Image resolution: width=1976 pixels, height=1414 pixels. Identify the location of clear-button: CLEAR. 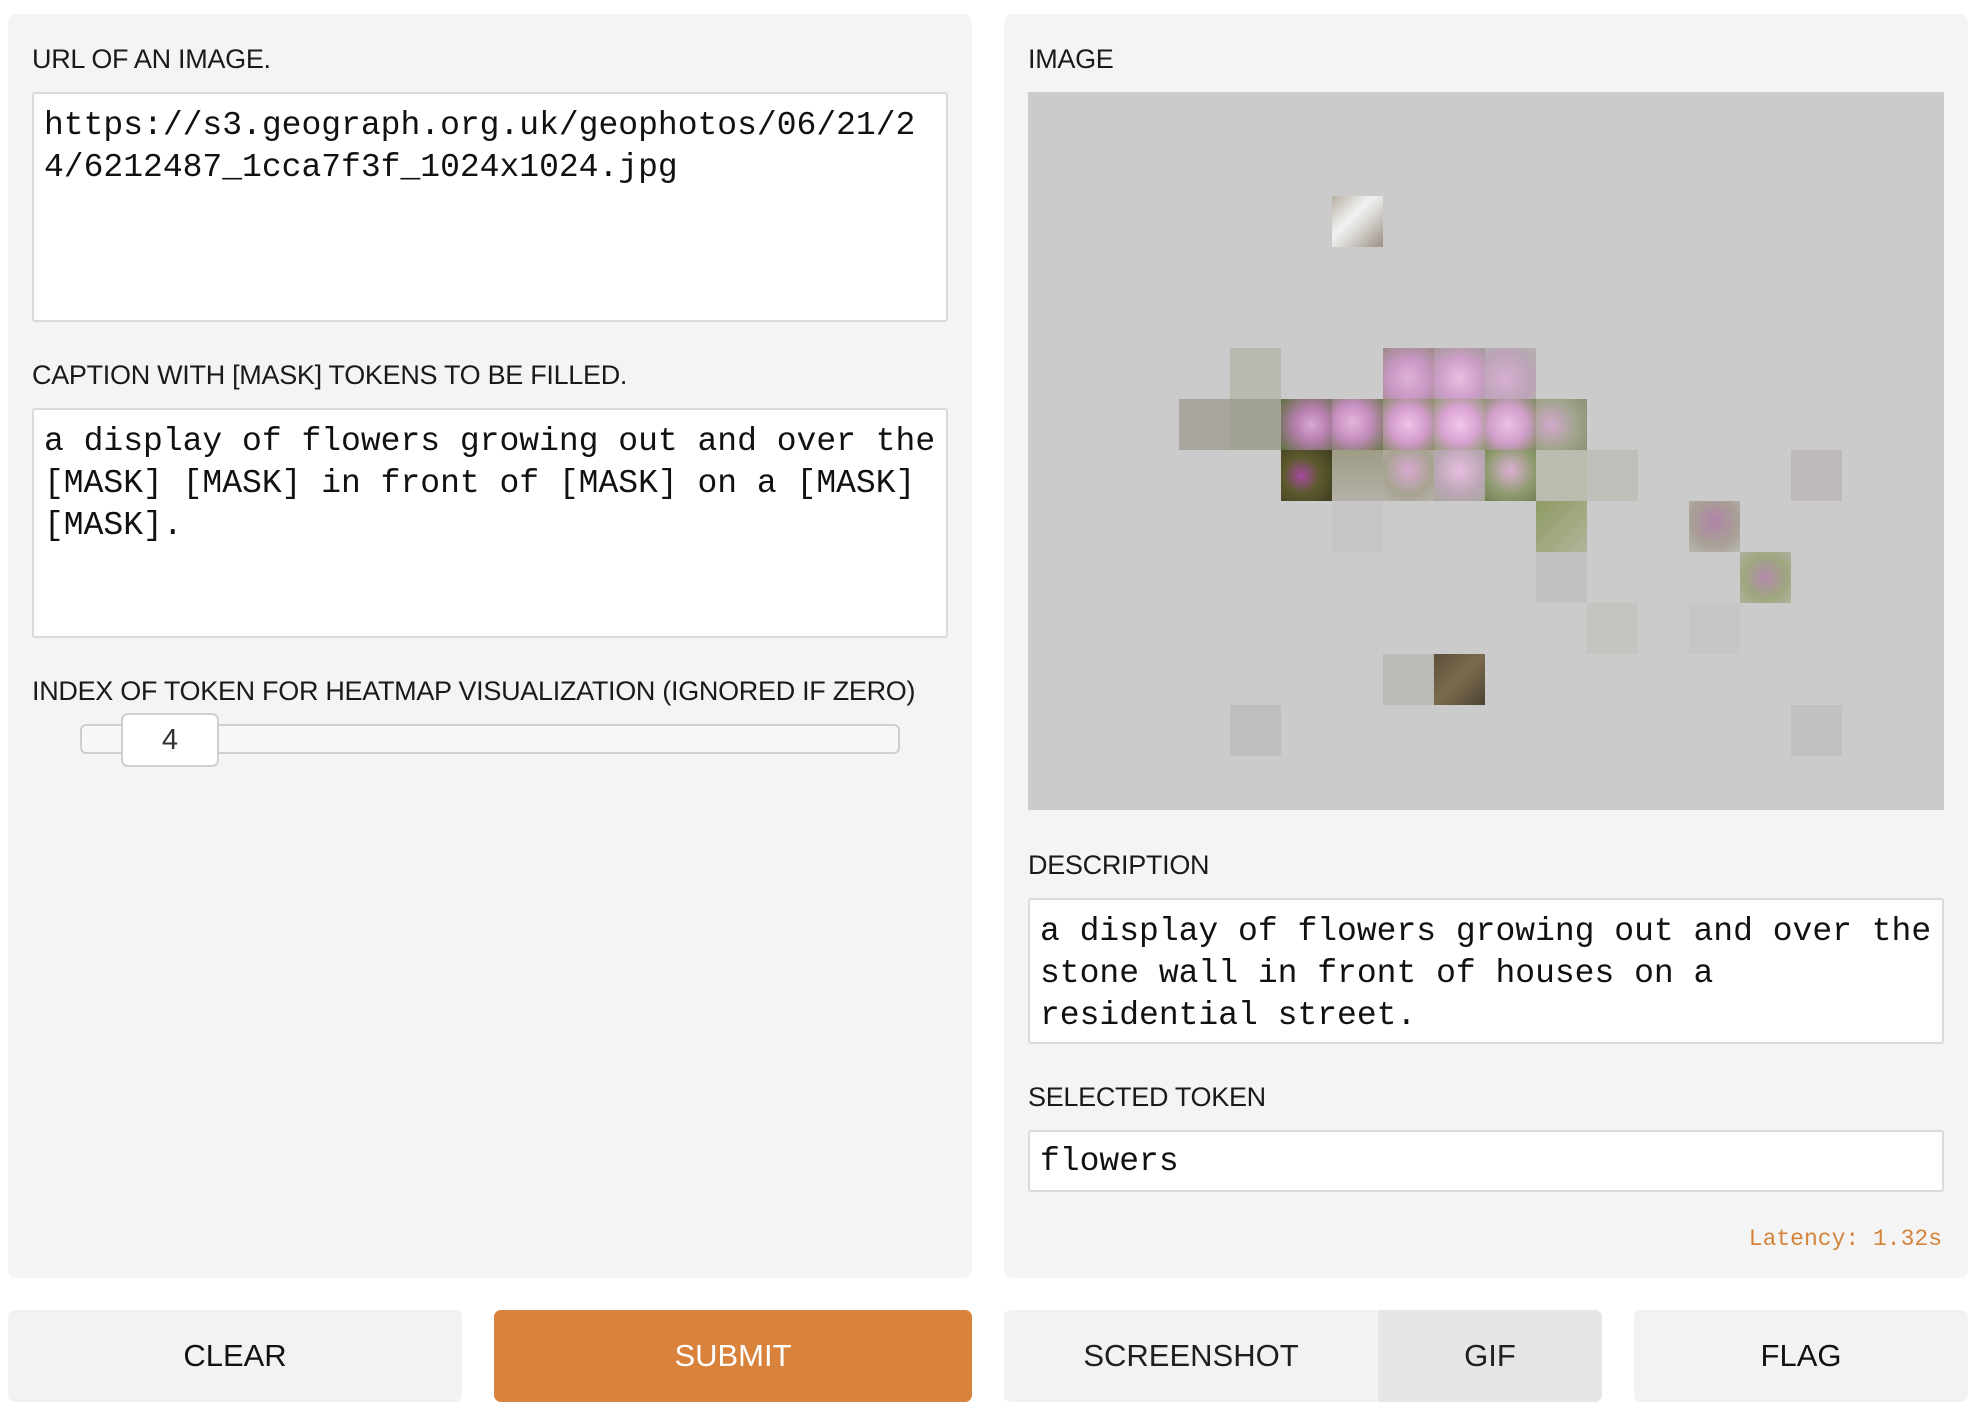
(235, 1356).